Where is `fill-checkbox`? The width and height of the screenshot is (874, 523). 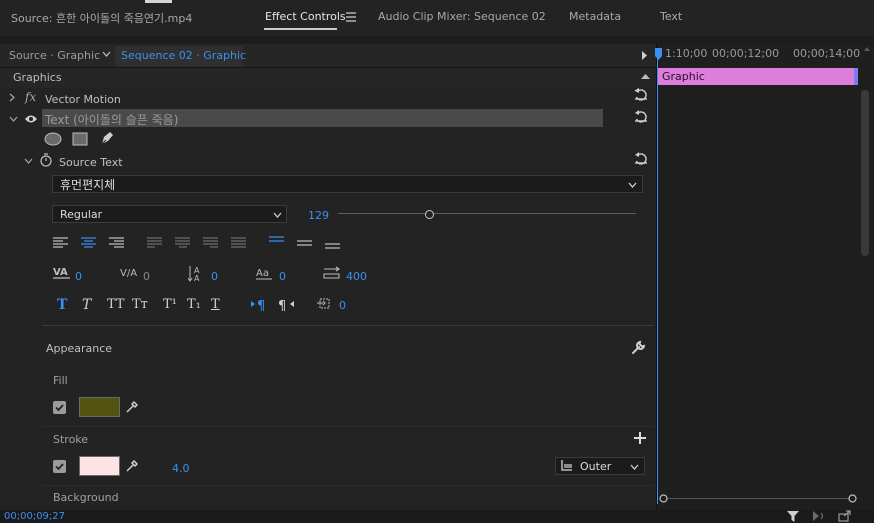 fill-checkbox is located at coordinates (59, 407).